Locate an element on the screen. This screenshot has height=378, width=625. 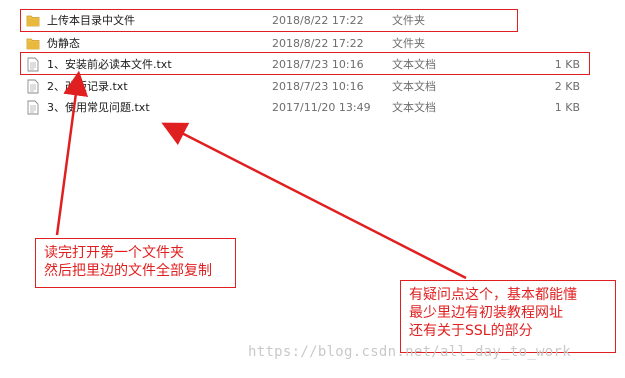
annotation-note-right: 有疑问点这个，基本都能懂 最少里边有初装教程网址 还有关于SSL的部分 is located at coordinates (508, 316).